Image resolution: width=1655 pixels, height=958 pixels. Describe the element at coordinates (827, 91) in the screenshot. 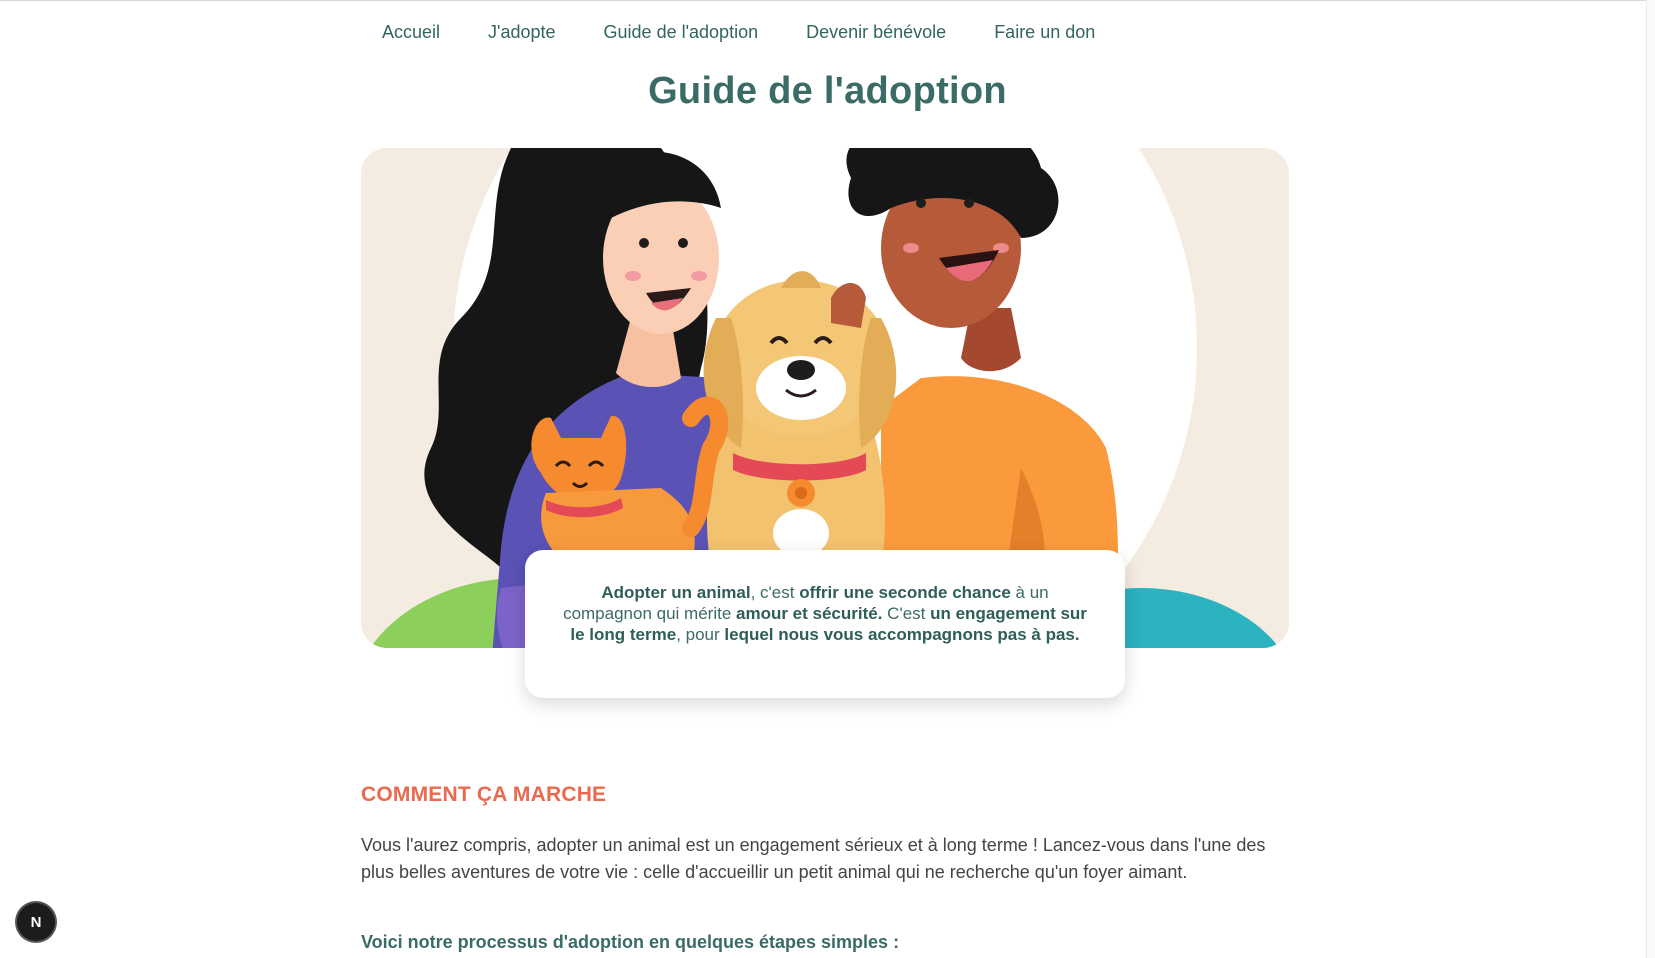

I see `page-title: Guide de l'adoption` at that location.